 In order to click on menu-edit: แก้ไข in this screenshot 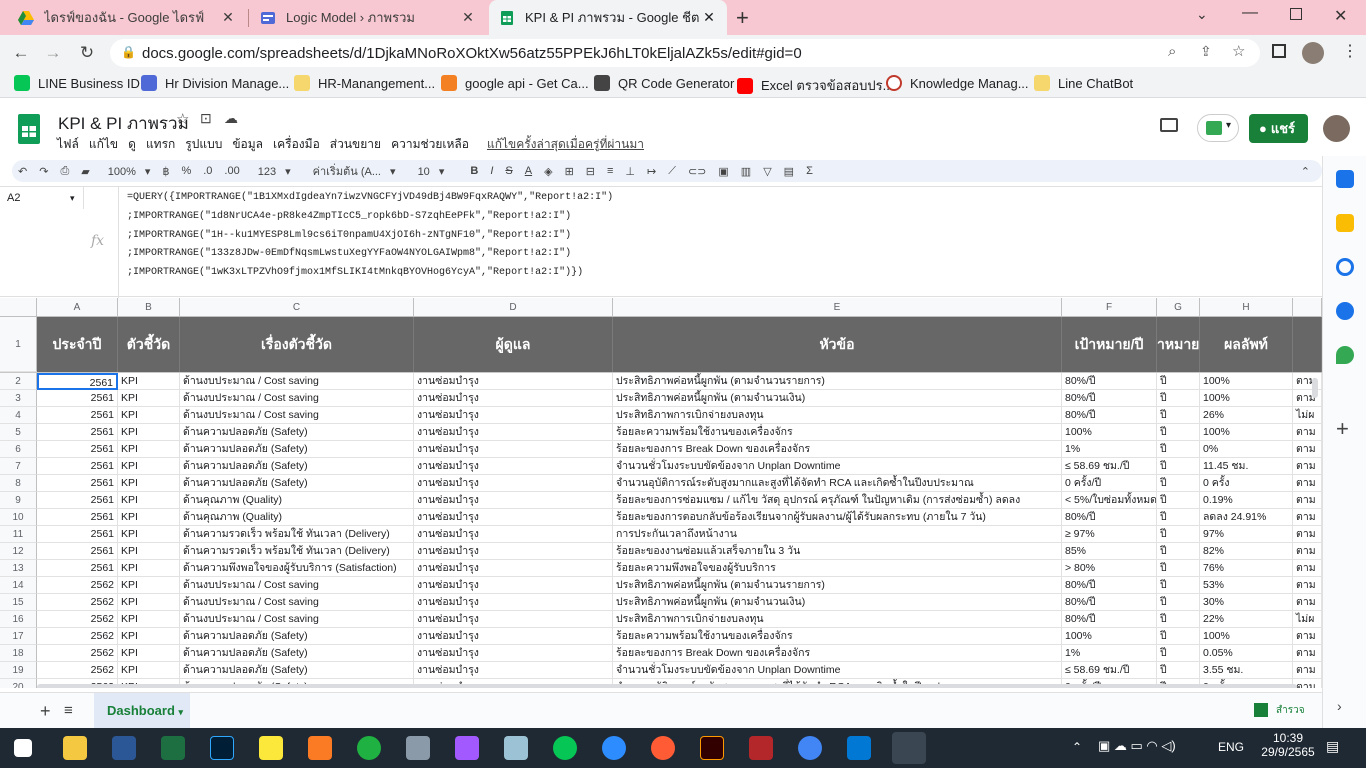, I will do `click(103, 144)`.